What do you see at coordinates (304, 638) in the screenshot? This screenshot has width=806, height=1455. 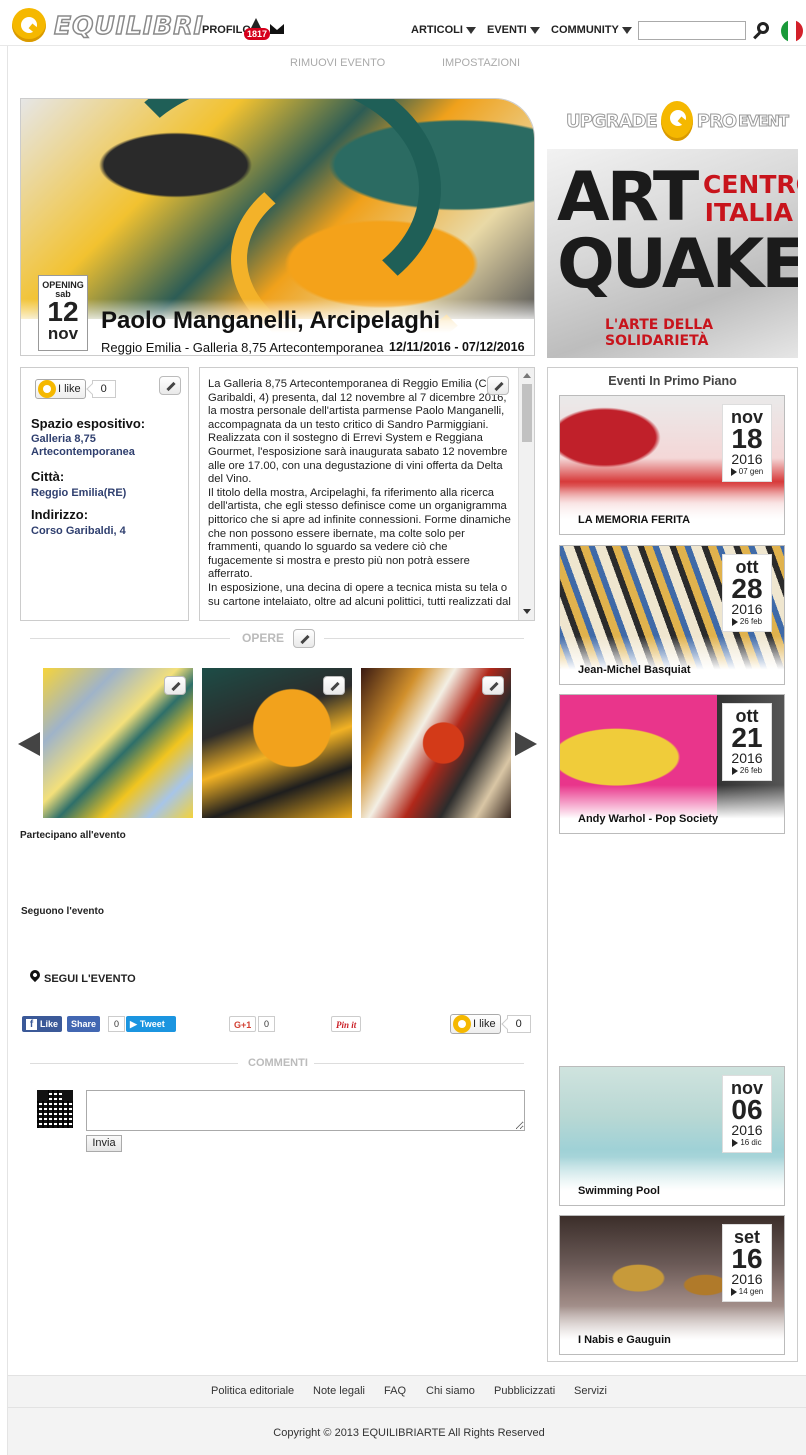 I see `edit-opere-button` at bounding box center [304, 638].